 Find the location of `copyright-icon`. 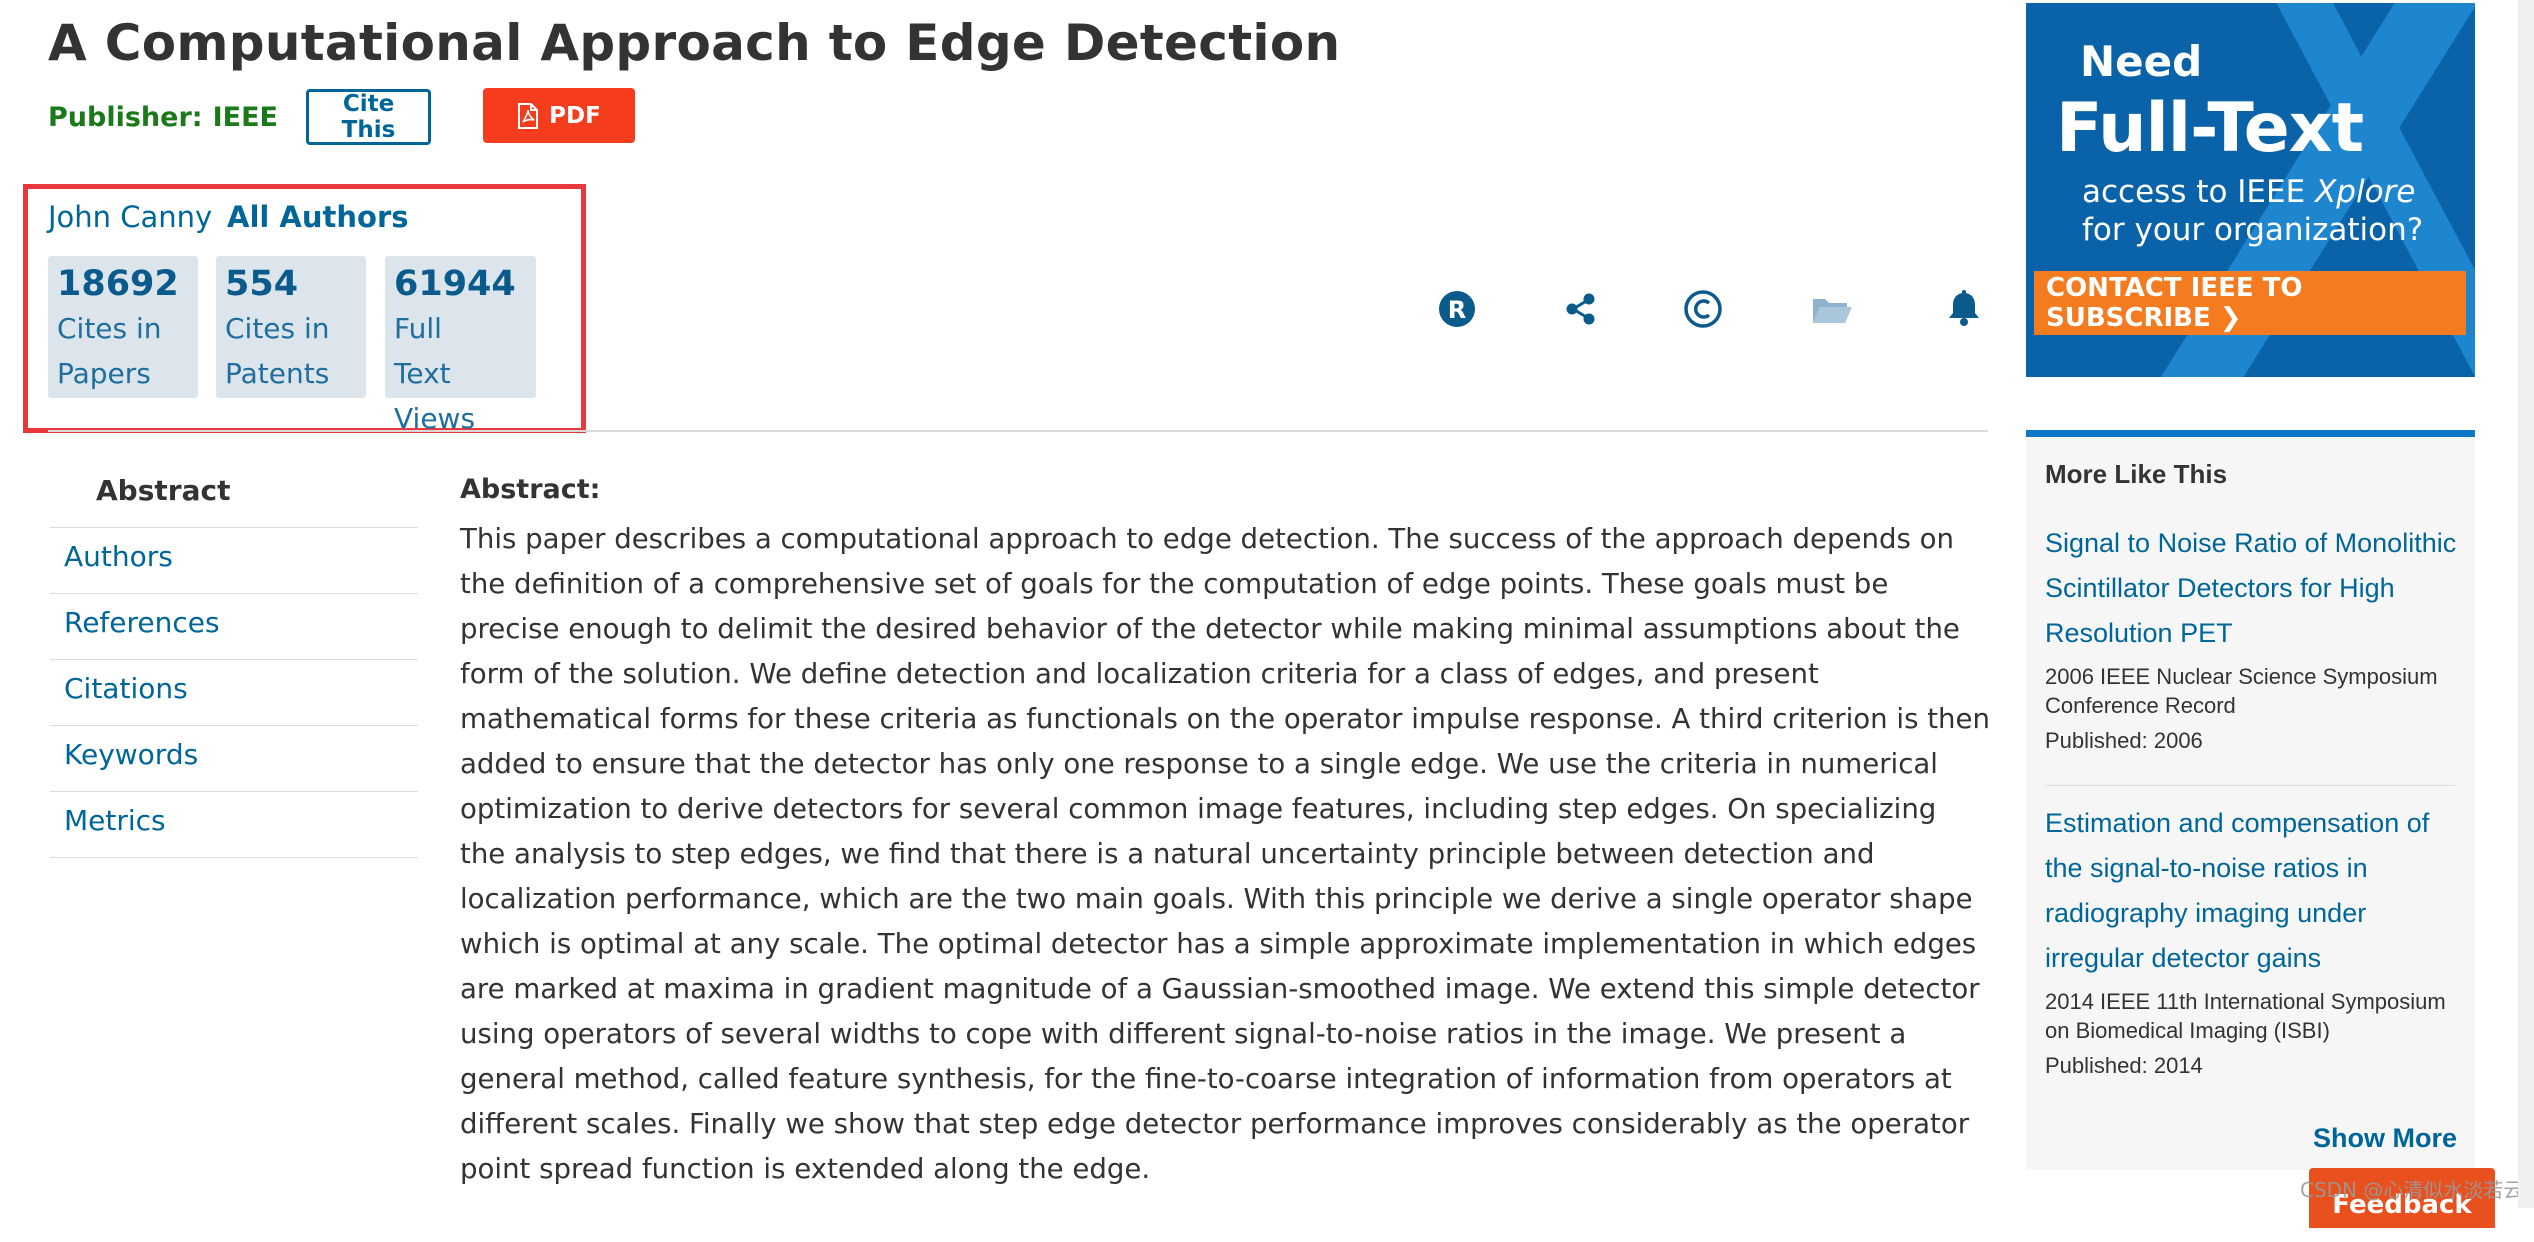

copyright-icon is located at coordinates (1703, 309).